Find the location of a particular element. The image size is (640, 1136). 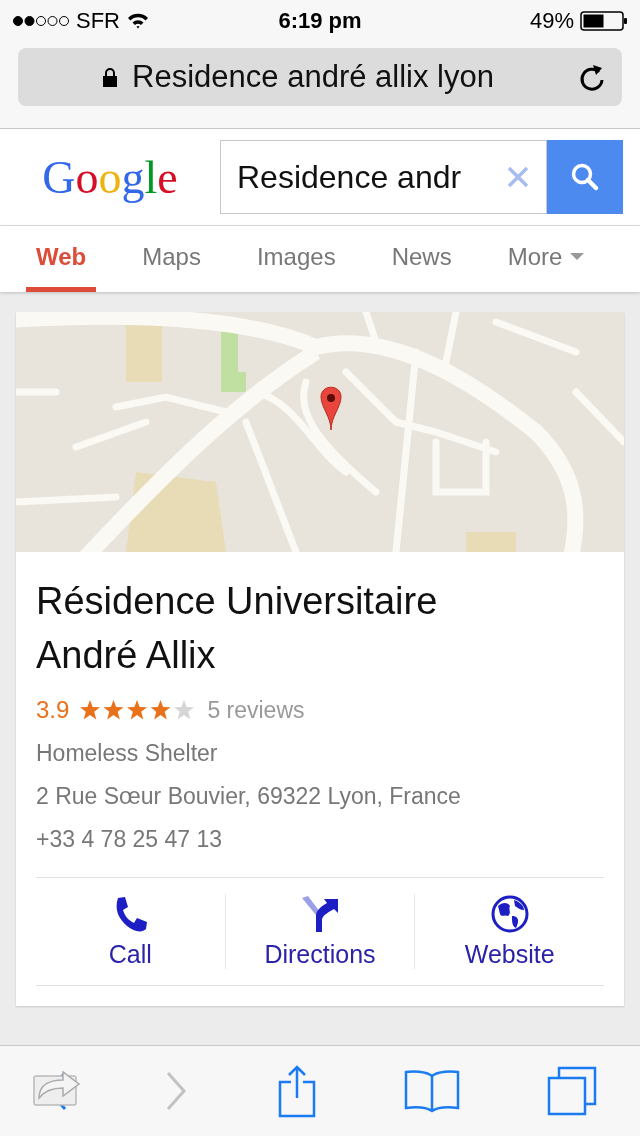

lock-icon is located at coordinates (110, 77).